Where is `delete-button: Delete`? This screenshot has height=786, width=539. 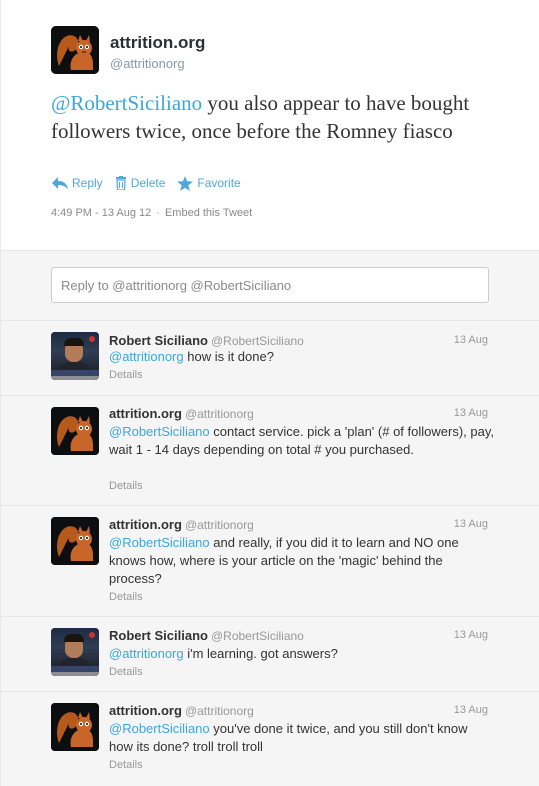
delete-button: Delete is located at coordinates (140, 183).